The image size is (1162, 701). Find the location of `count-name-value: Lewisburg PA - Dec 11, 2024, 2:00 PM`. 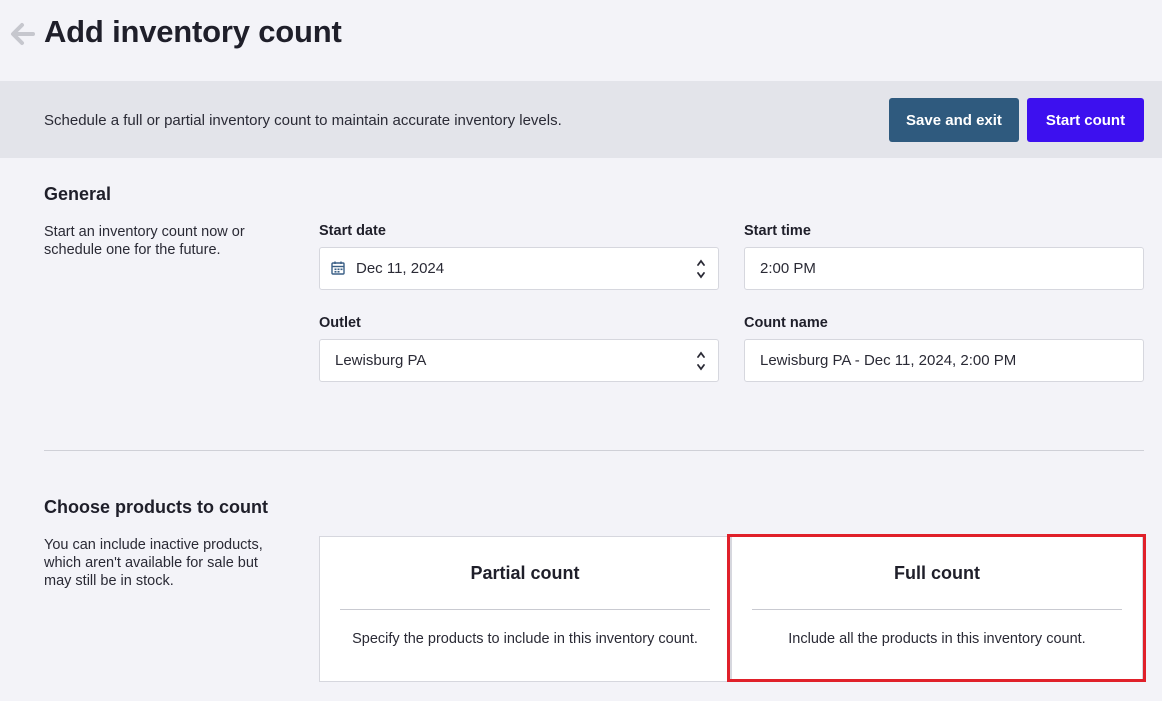

count-name-value: Lewisburg PA - Dec 11, 2024, 2:00 PM is located at coordinates (888, 360).